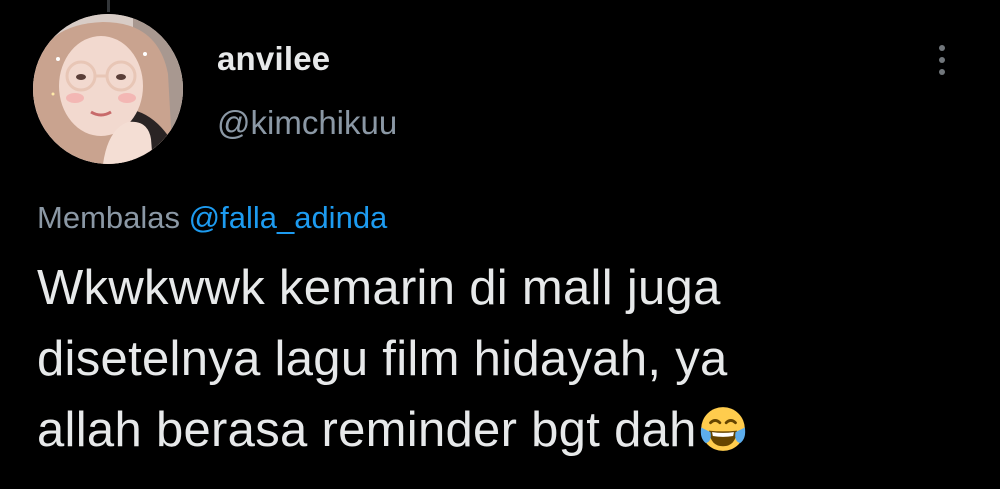 This screenshot has width=1000, height=489. Describe the element at coordinates (942, 48) in the screenshot. I see `more-vertical-icon` at that location.